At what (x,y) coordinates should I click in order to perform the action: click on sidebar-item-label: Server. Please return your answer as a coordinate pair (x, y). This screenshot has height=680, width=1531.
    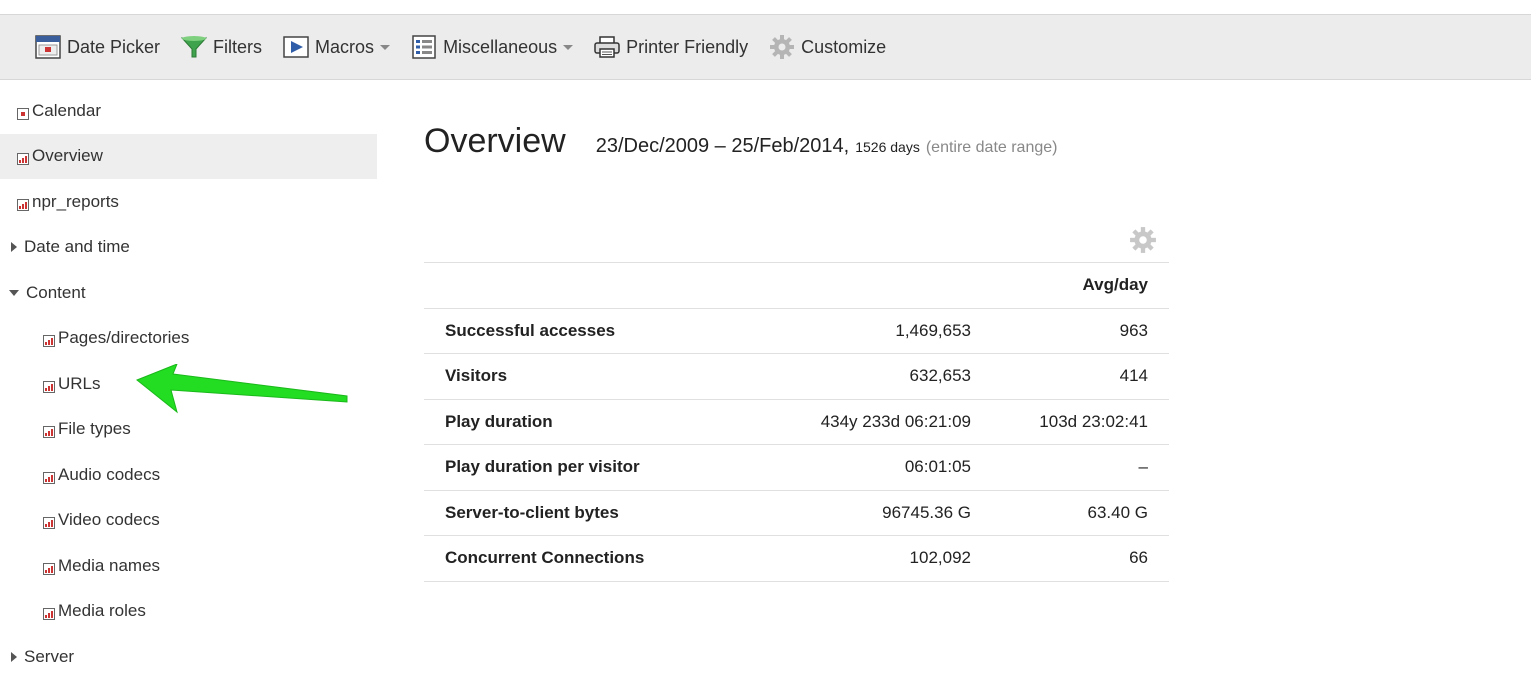
    Looking at the image, I should click on (49, 656).